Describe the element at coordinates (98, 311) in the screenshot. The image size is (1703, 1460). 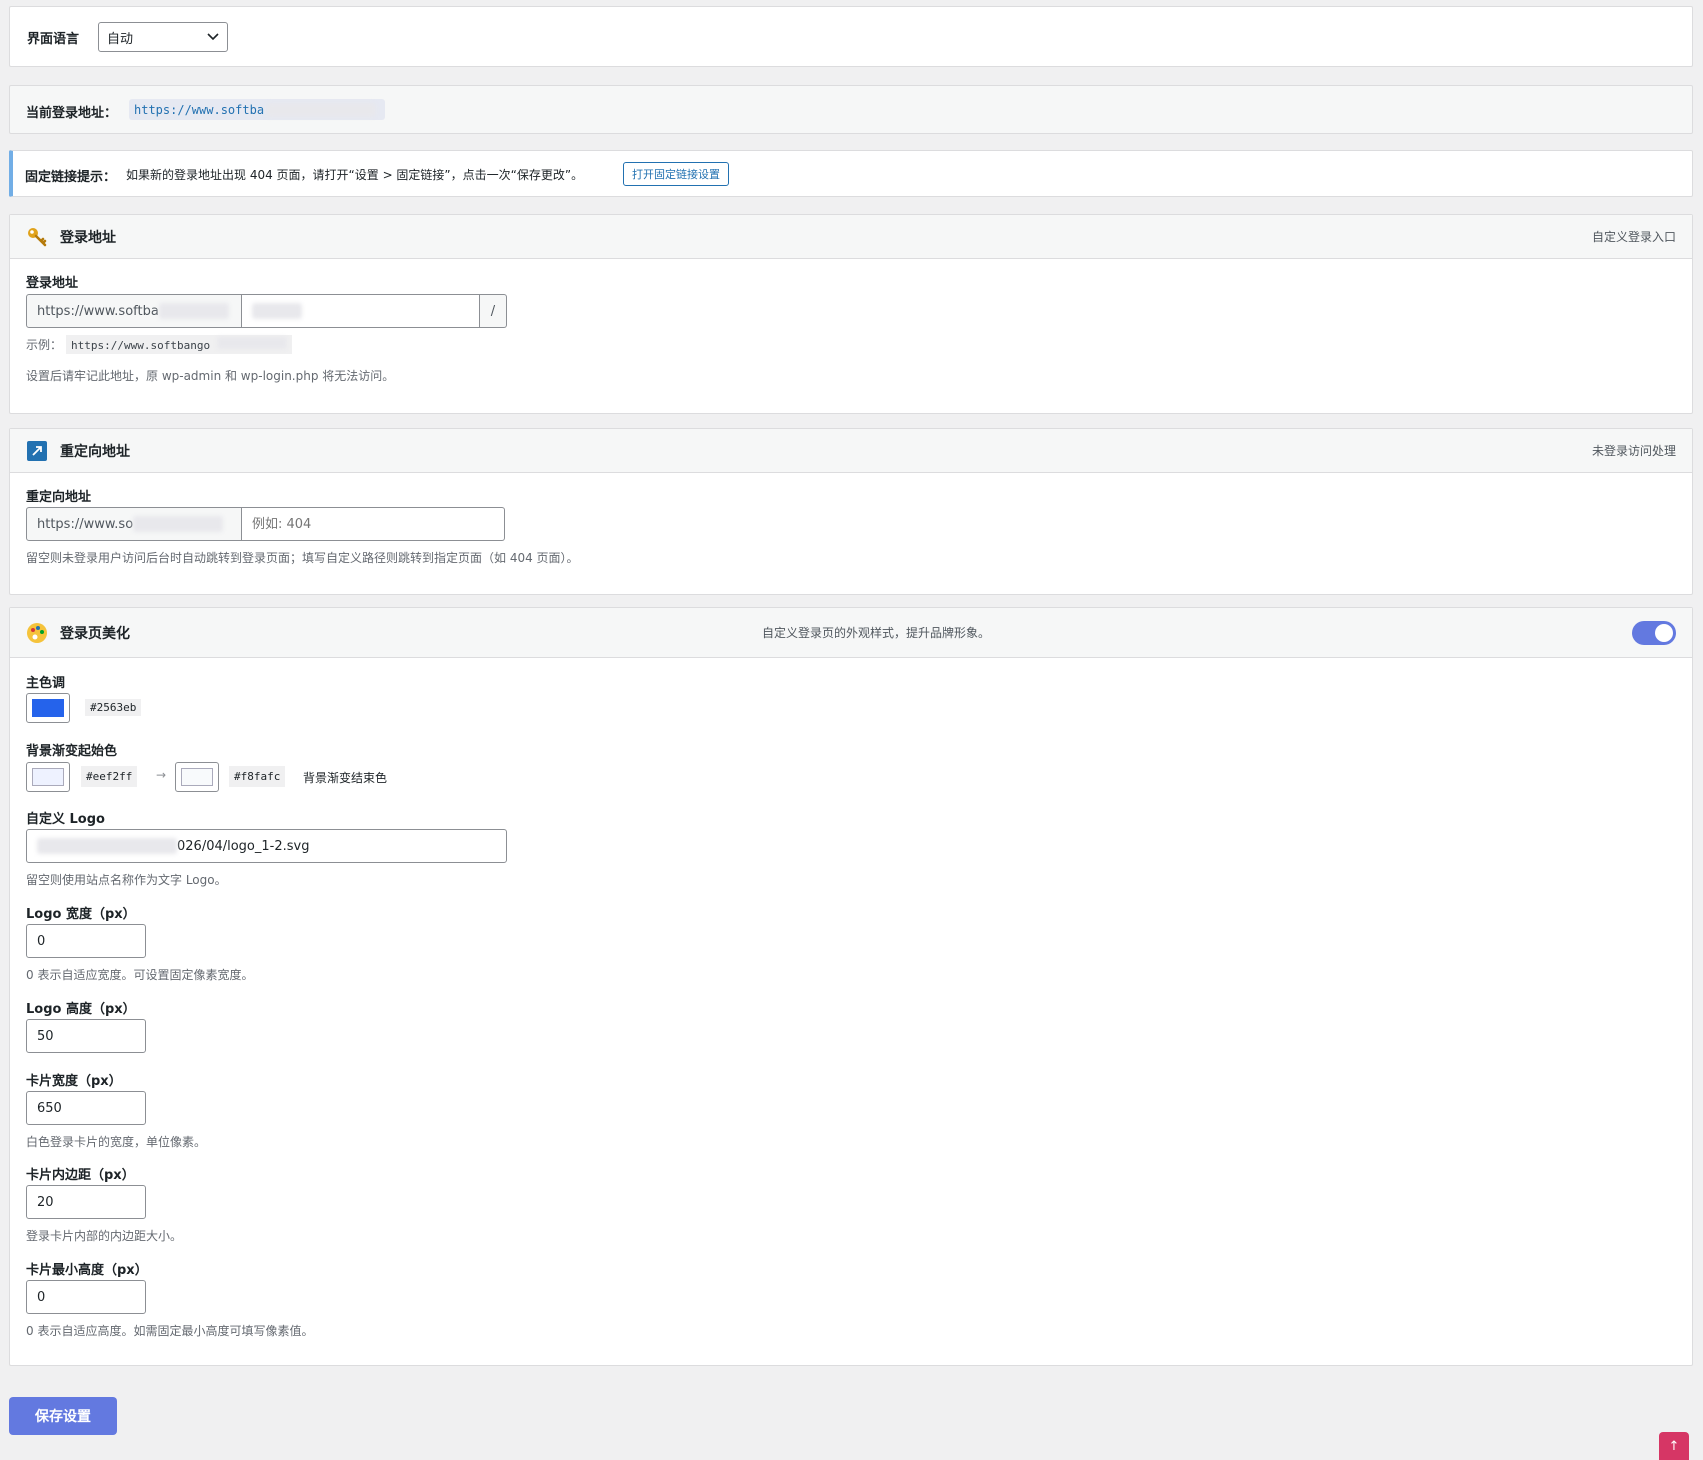
I see `login-prefix-text: https://www.softba` at that location.